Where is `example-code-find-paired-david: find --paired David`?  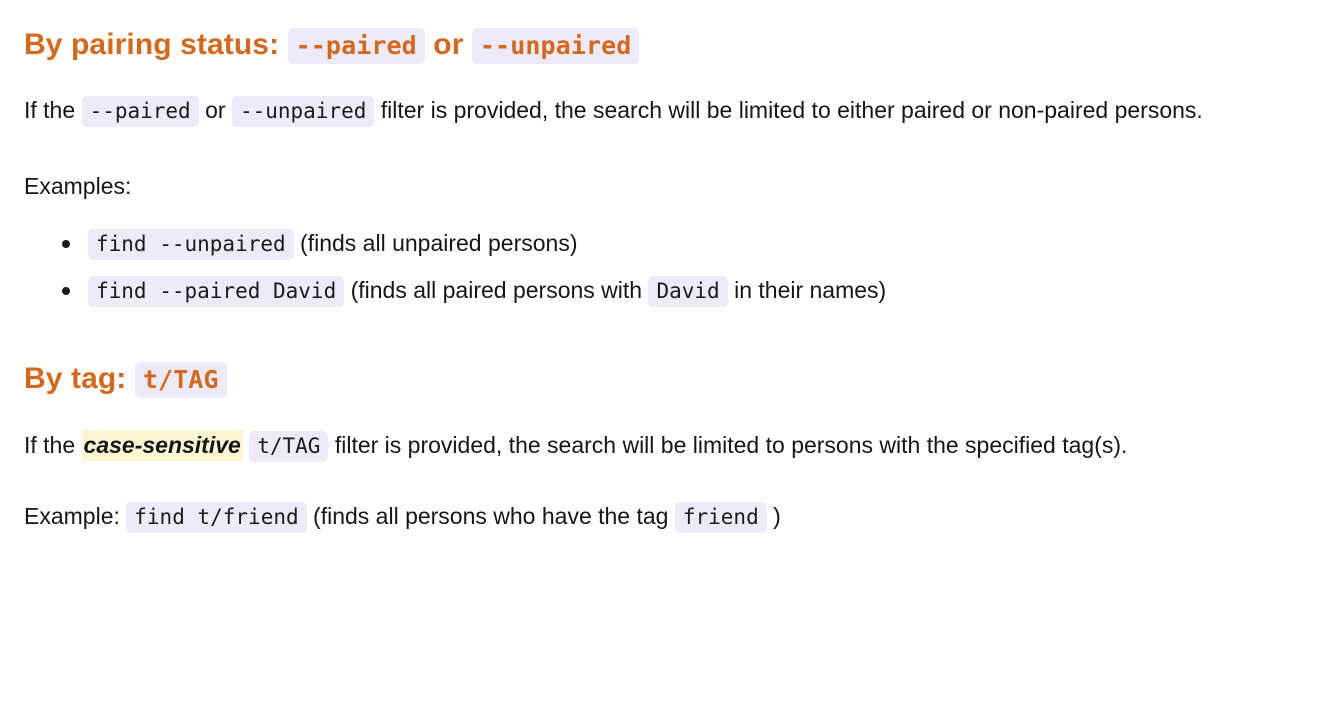 example-code-find-paired-david: find --paired David is located at coordinates (216, 292).